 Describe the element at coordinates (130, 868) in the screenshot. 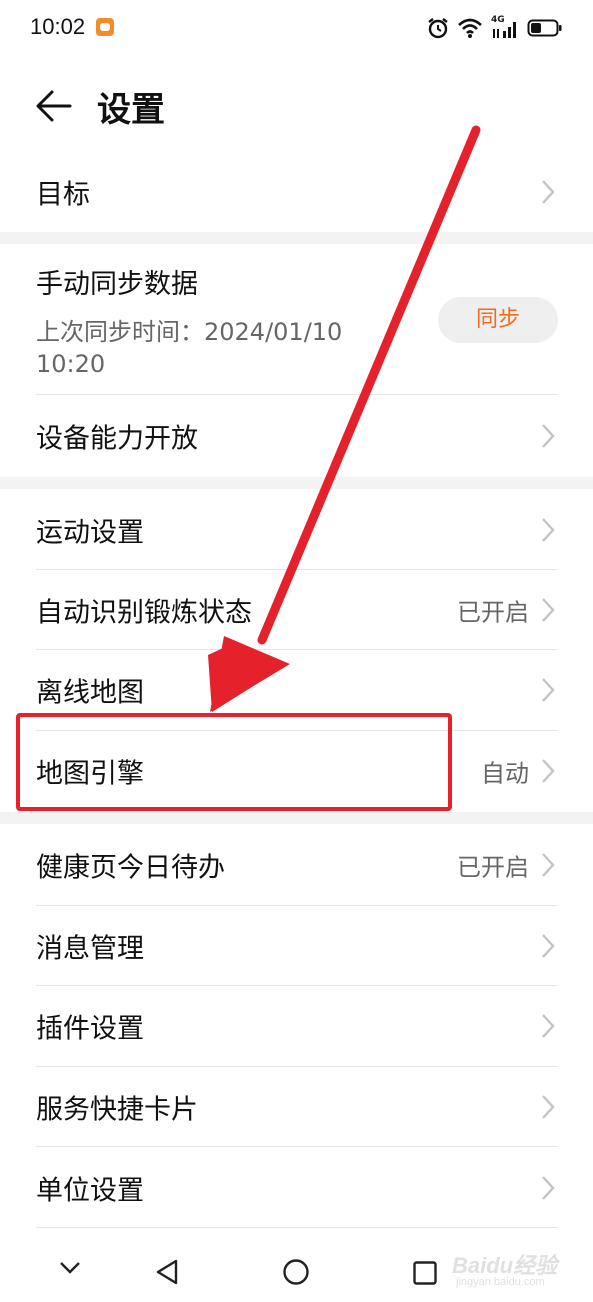

I see `settings-item-label: 健康页今日待办` at that location.